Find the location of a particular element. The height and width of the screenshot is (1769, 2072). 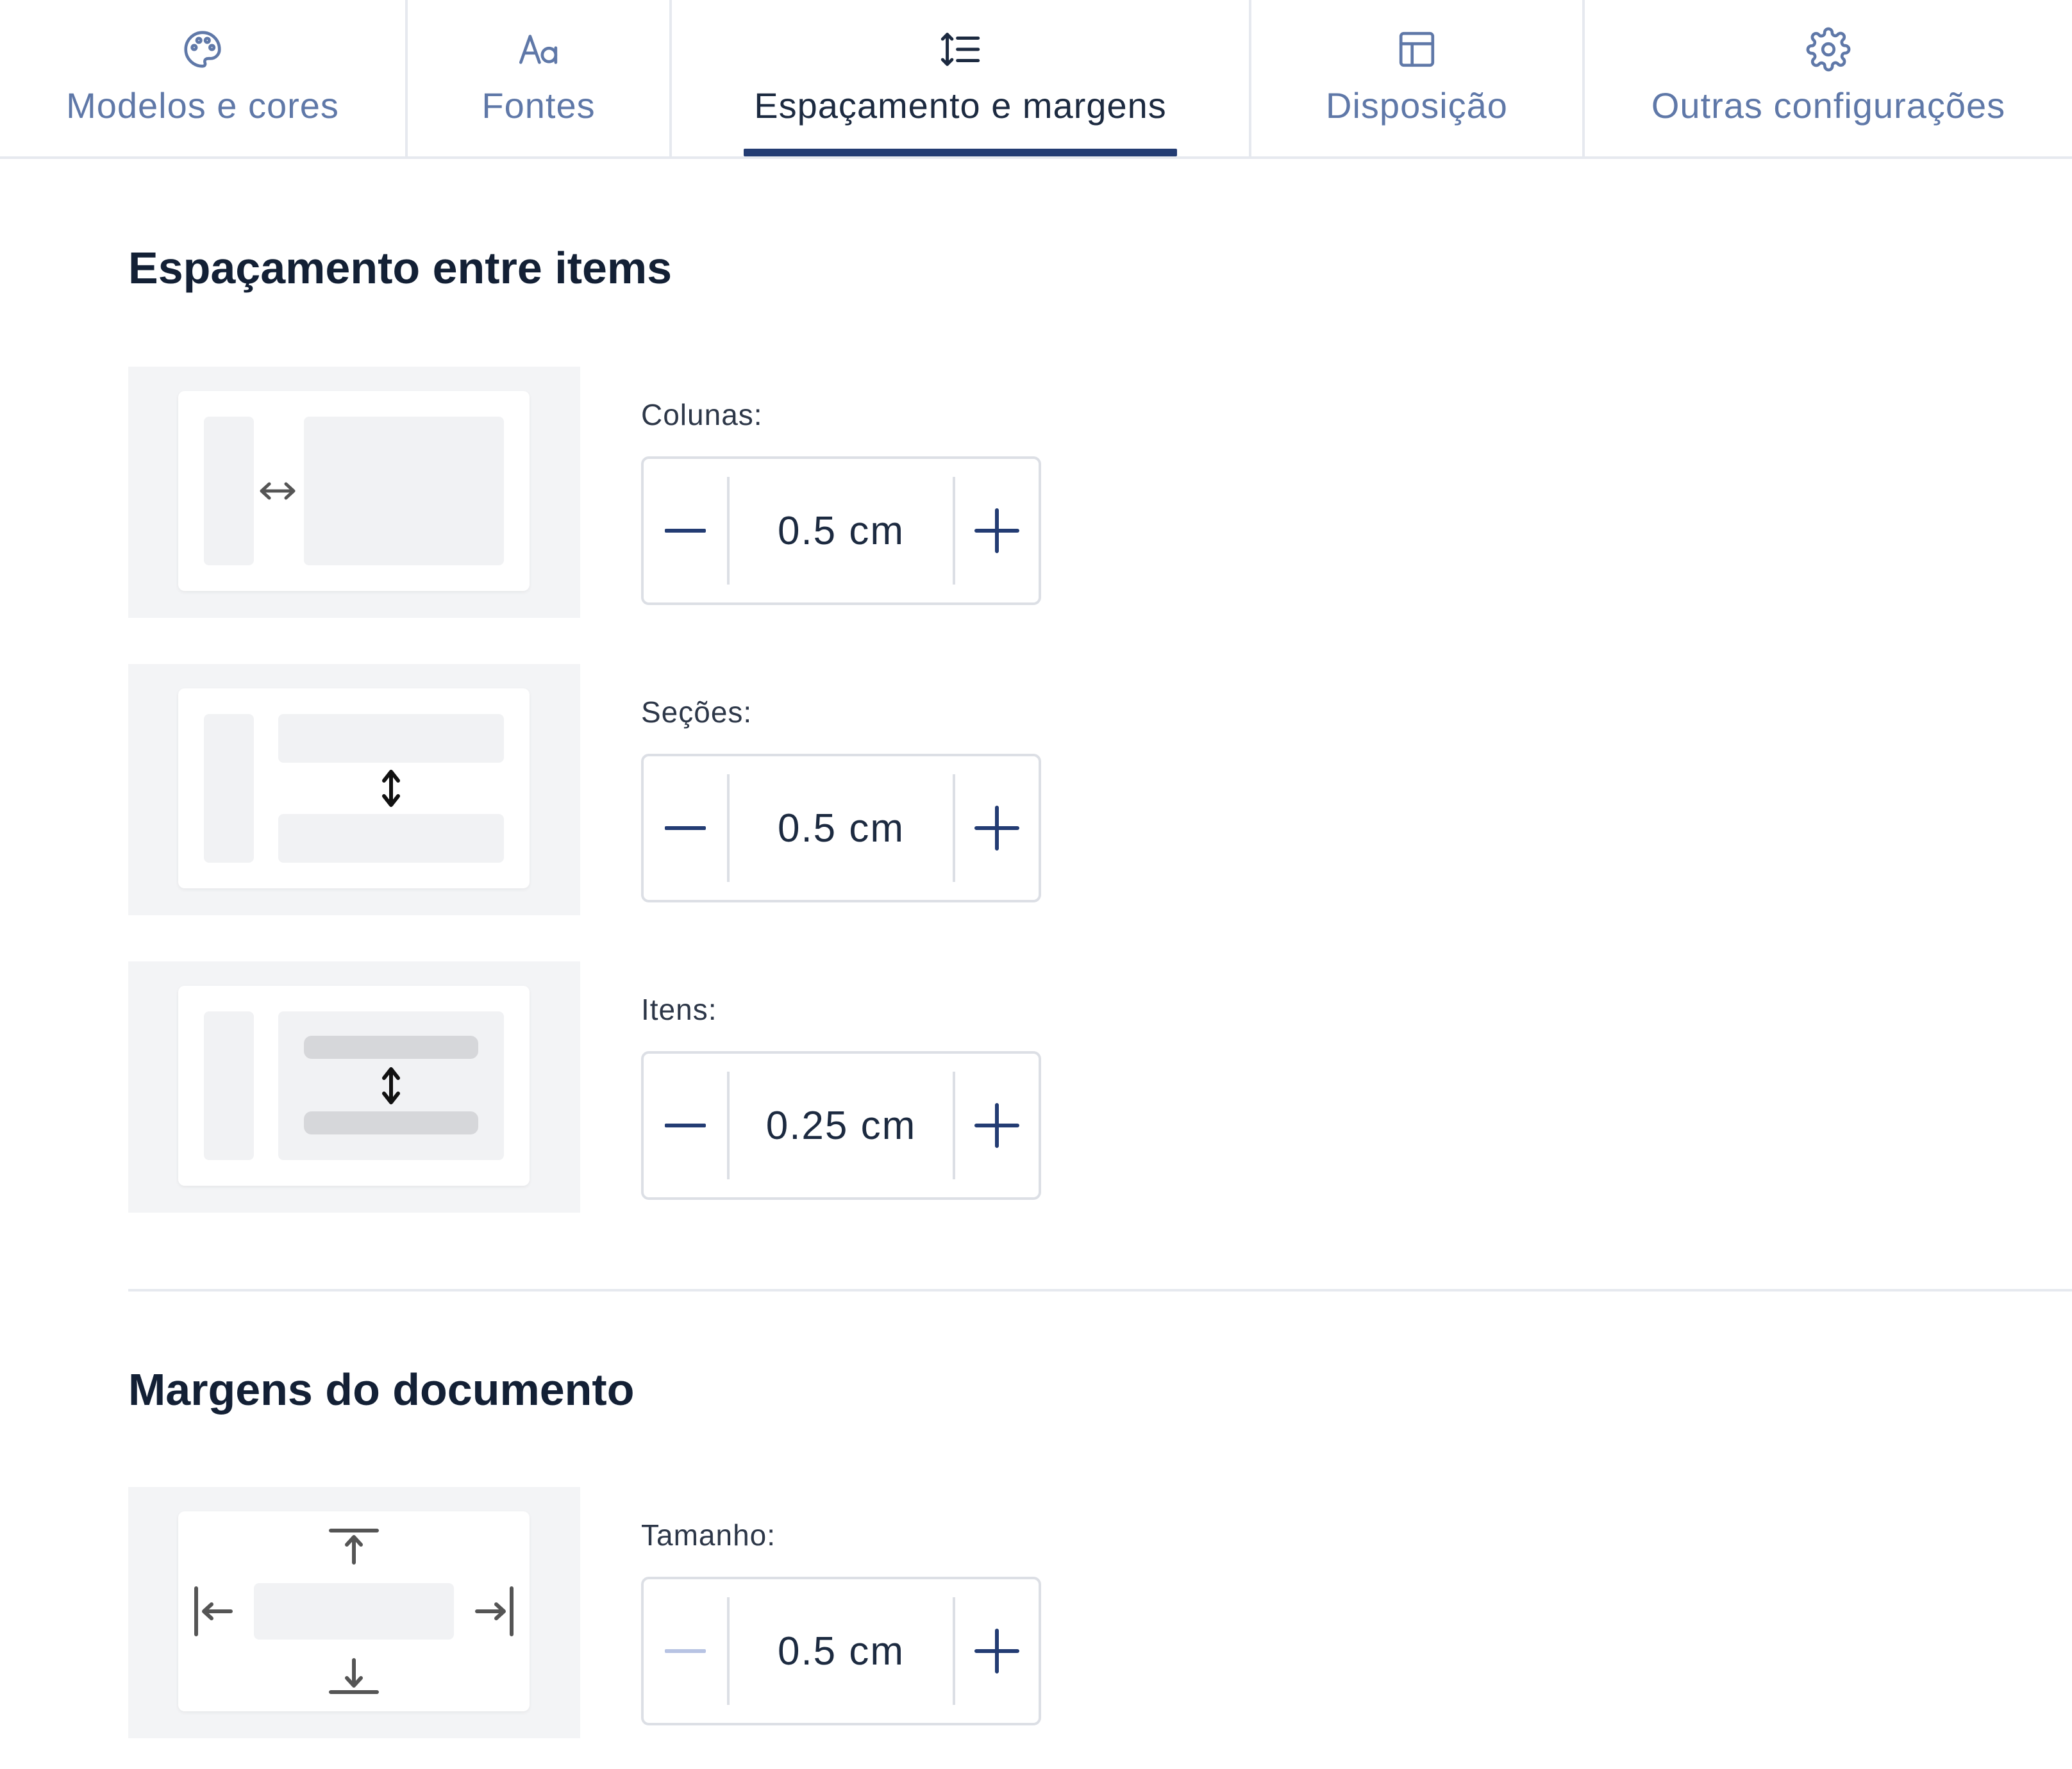

columns-value: 0.5 cm is located at coordinates (841, 530).